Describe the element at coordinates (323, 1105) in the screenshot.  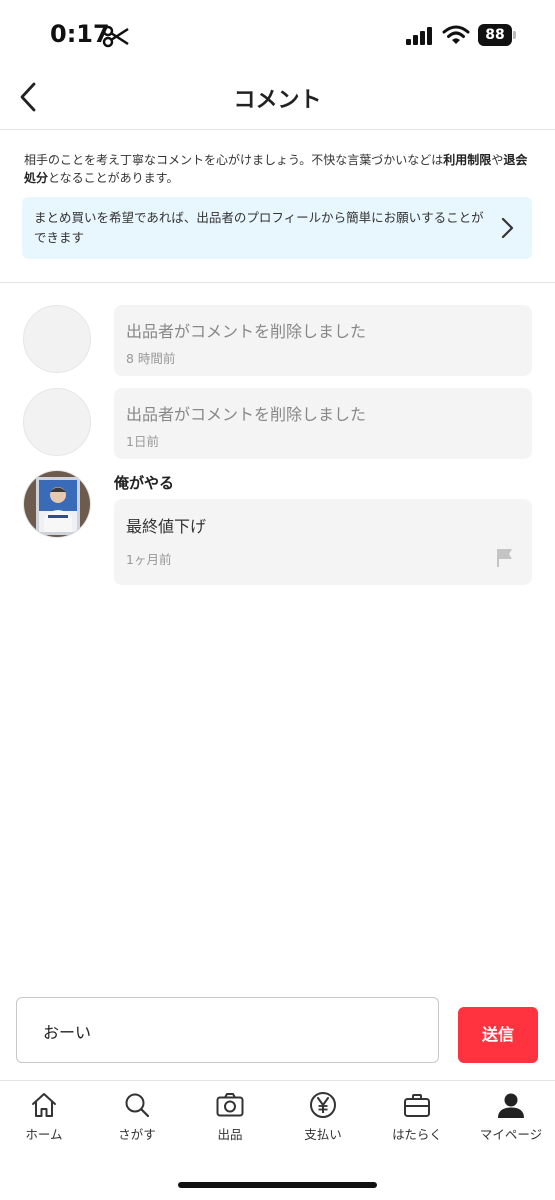
I see `yen-icon` at that location.